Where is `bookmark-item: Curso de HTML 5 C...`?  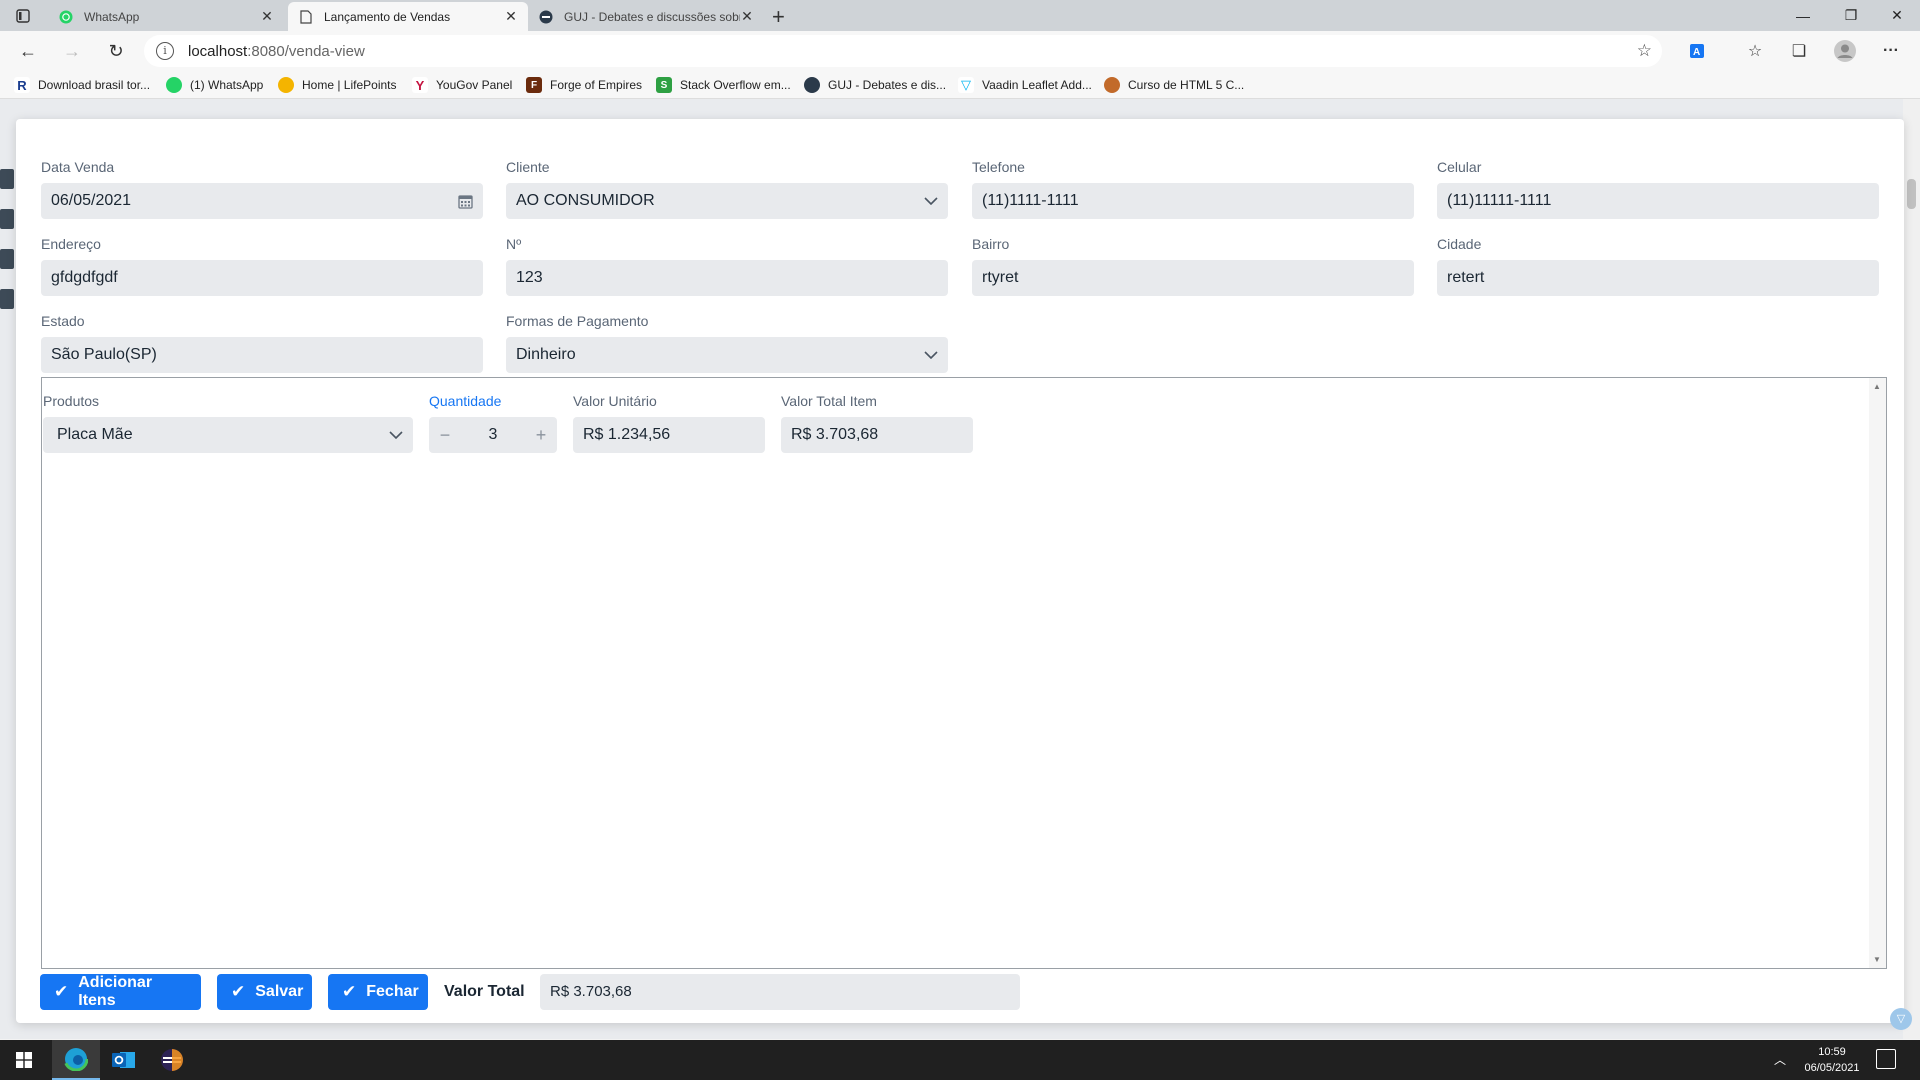 bookmark-item: Curso de HTML 5 C... is located at coordinates (1174, 85).